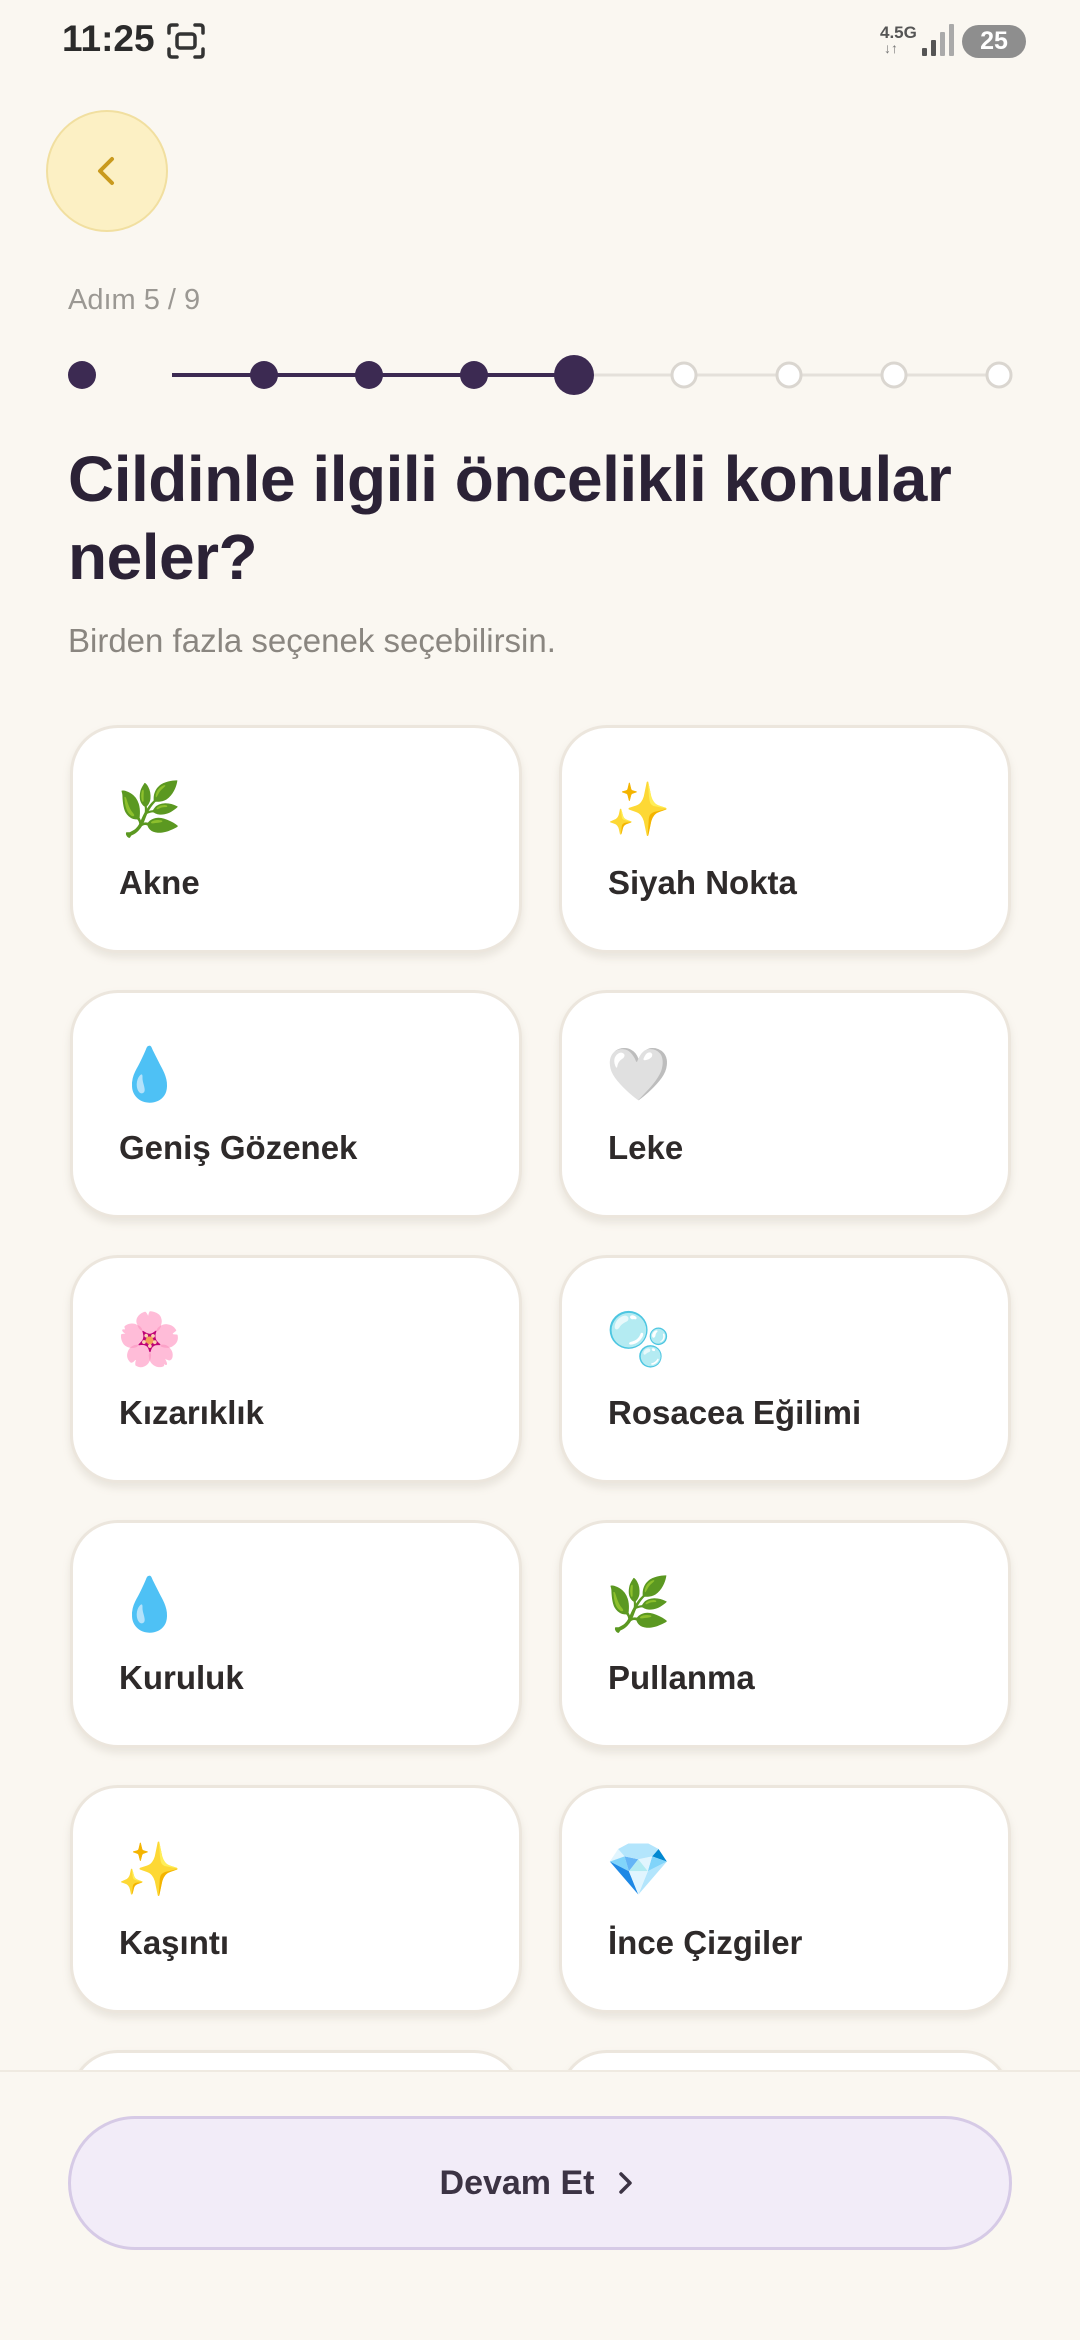 This screenshot has height=2340, width=1080. What do you see at coordinates (638, 1075) in the screenshot?
I see `option-emoji-icon: 🤍` at bounding box center [638, 1075].